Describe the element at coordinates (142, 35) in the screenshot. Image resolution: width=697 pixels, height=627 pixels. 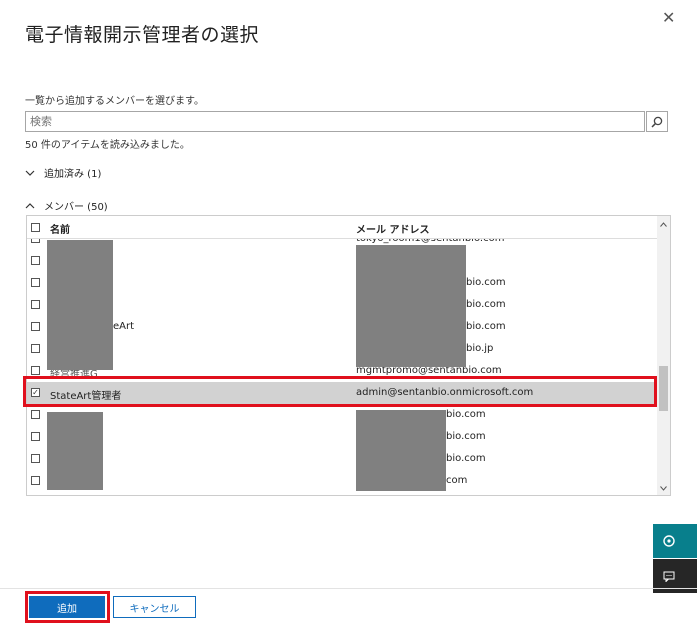
I see `dialog-title: 電子情報開示管理者の選択` at that location.